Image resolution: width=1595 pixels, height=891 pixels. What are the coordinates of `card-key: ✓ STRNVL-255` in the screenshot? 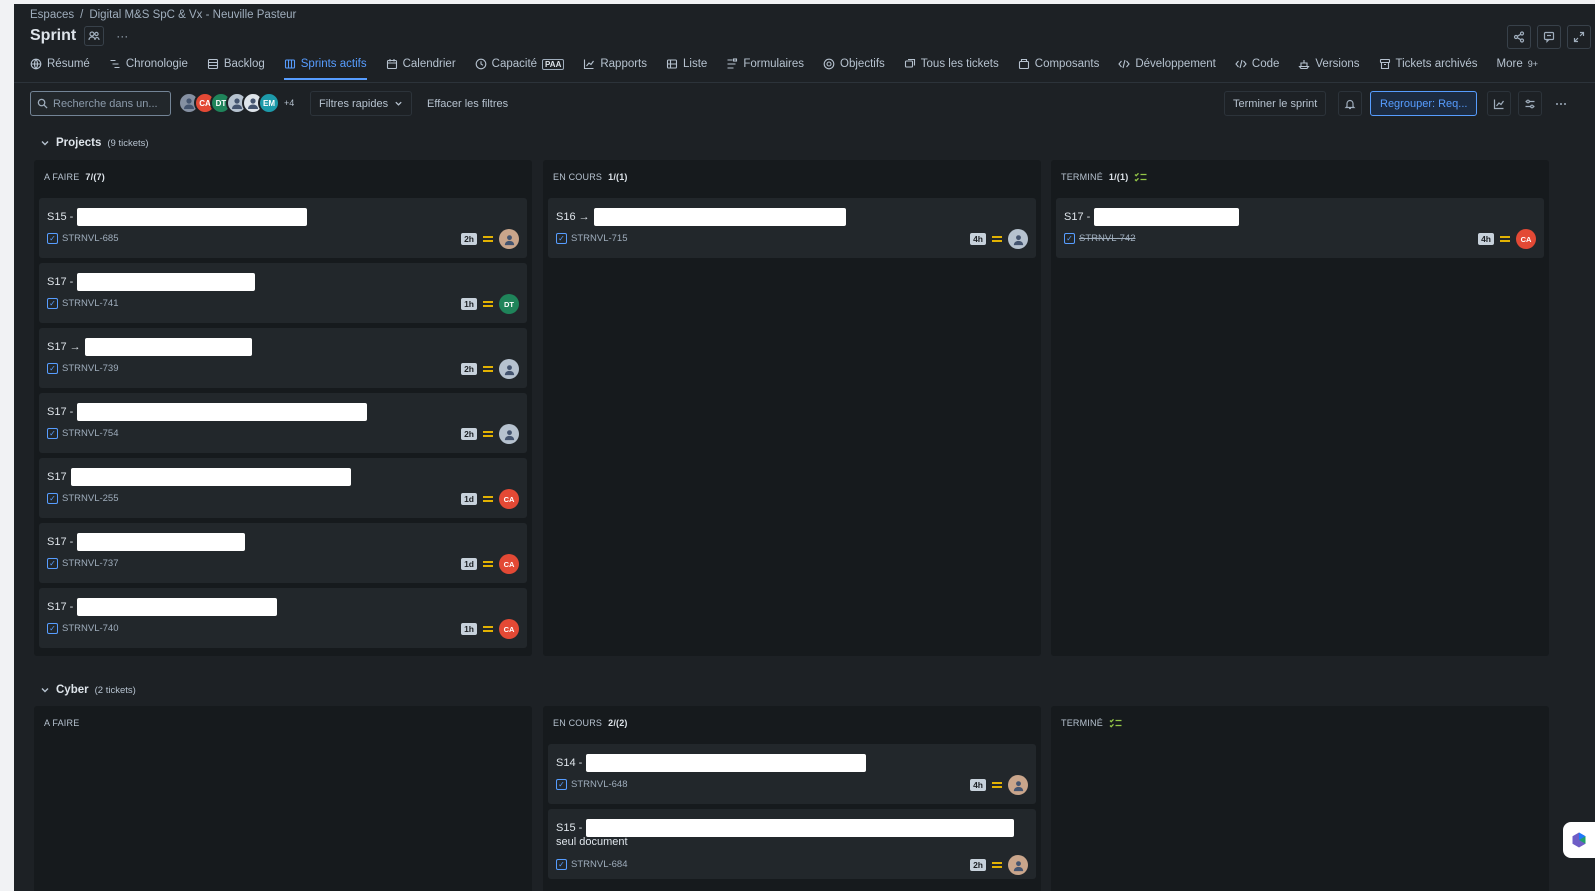 It's located at (83, 498).